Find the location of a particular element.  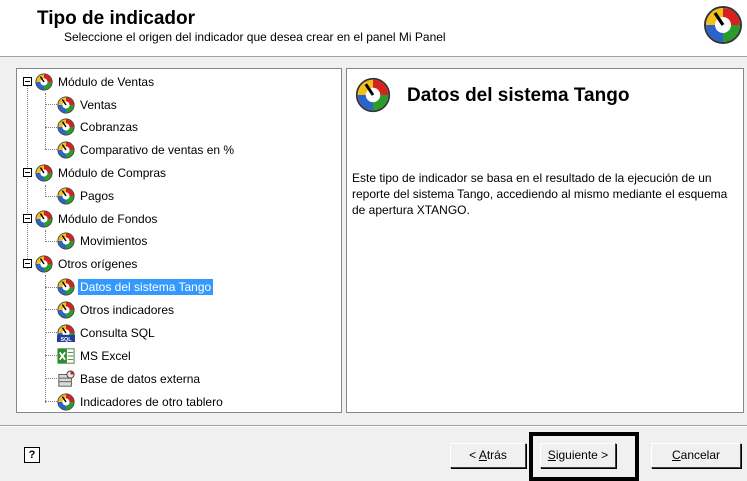

database-icon is located at coordinates (66, 378).